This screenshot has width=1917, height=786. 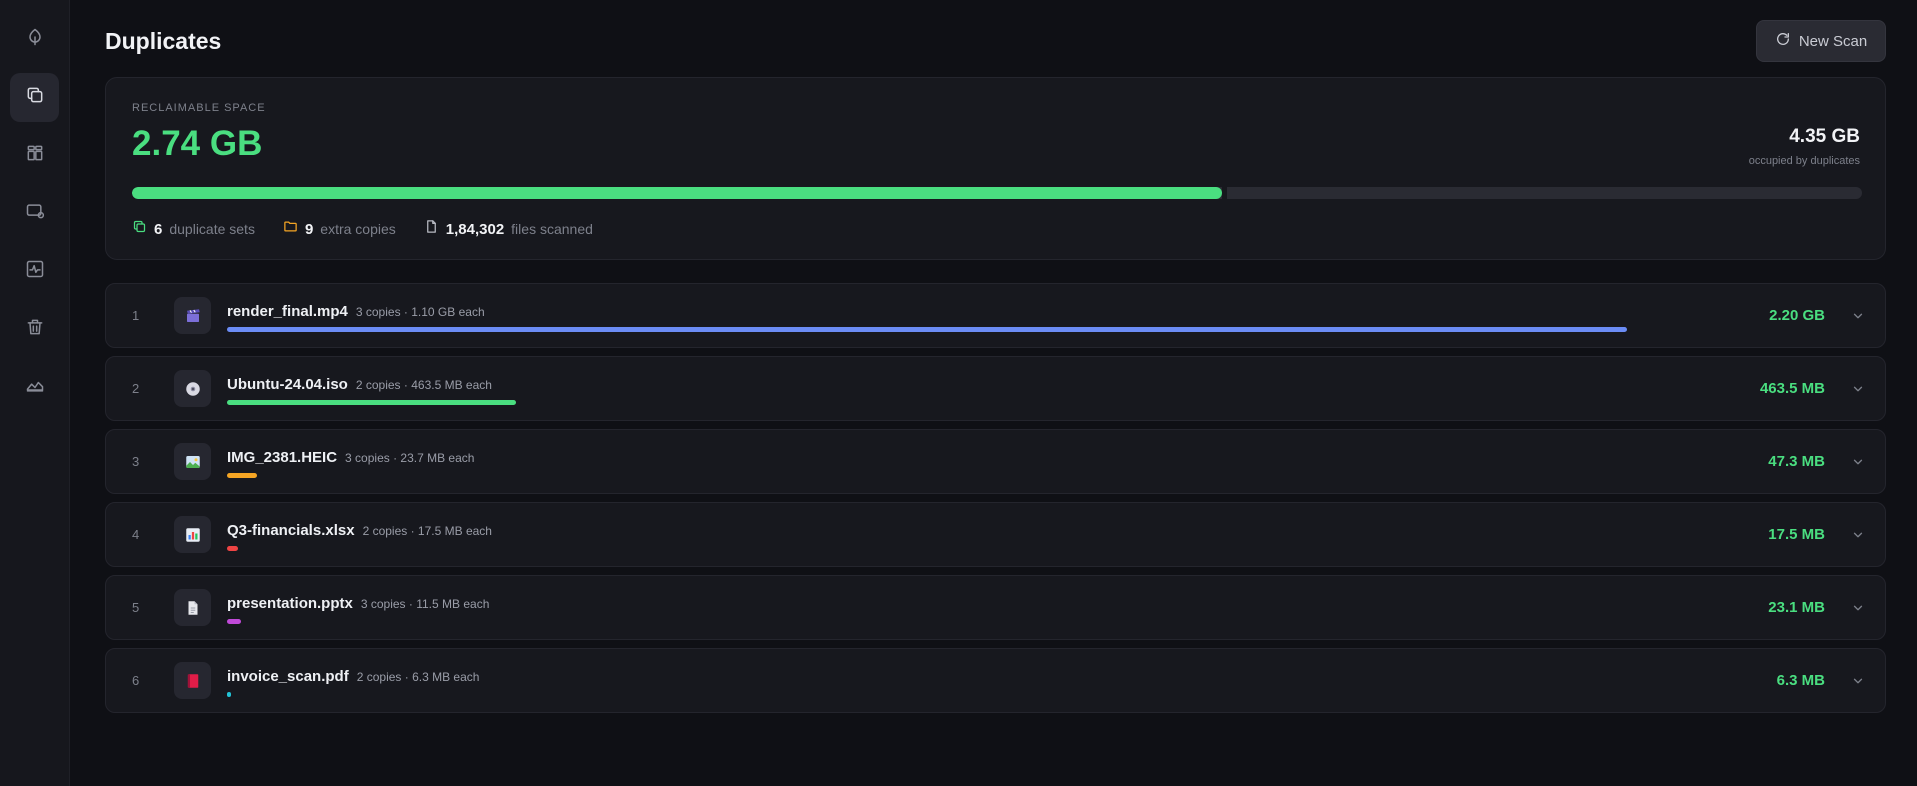 I want to click on progress-separator, so click(x=1224, y=193).